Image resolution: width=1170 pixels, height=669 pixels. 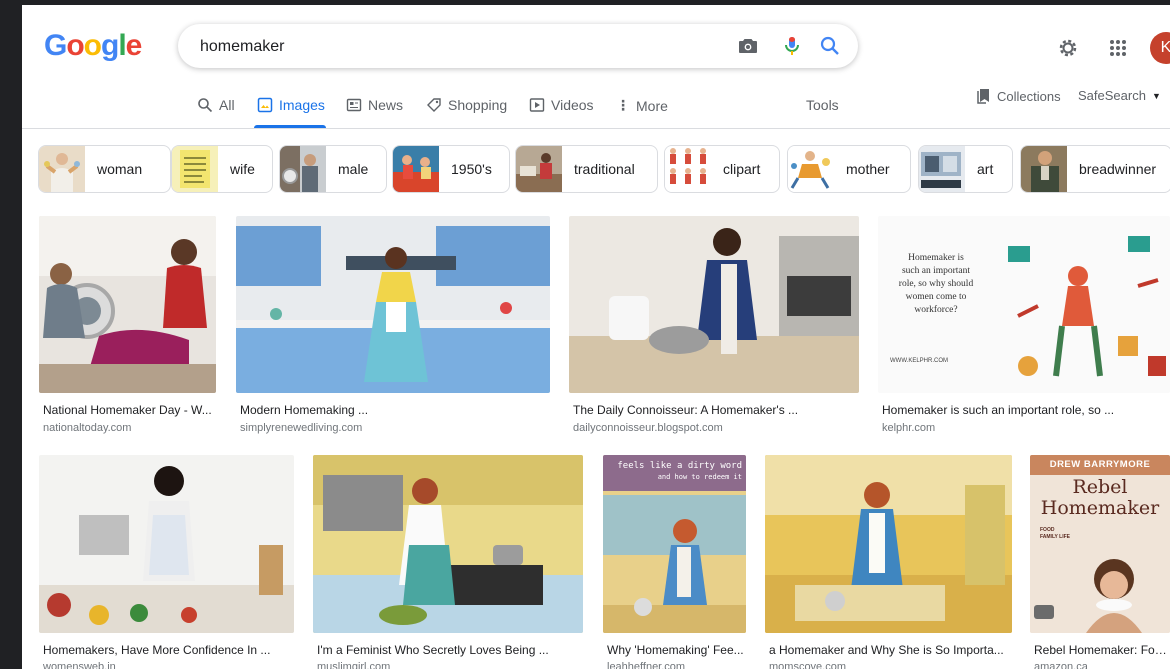 I want to click on tab-shopping: Shopping, so click(x=466, y=105).